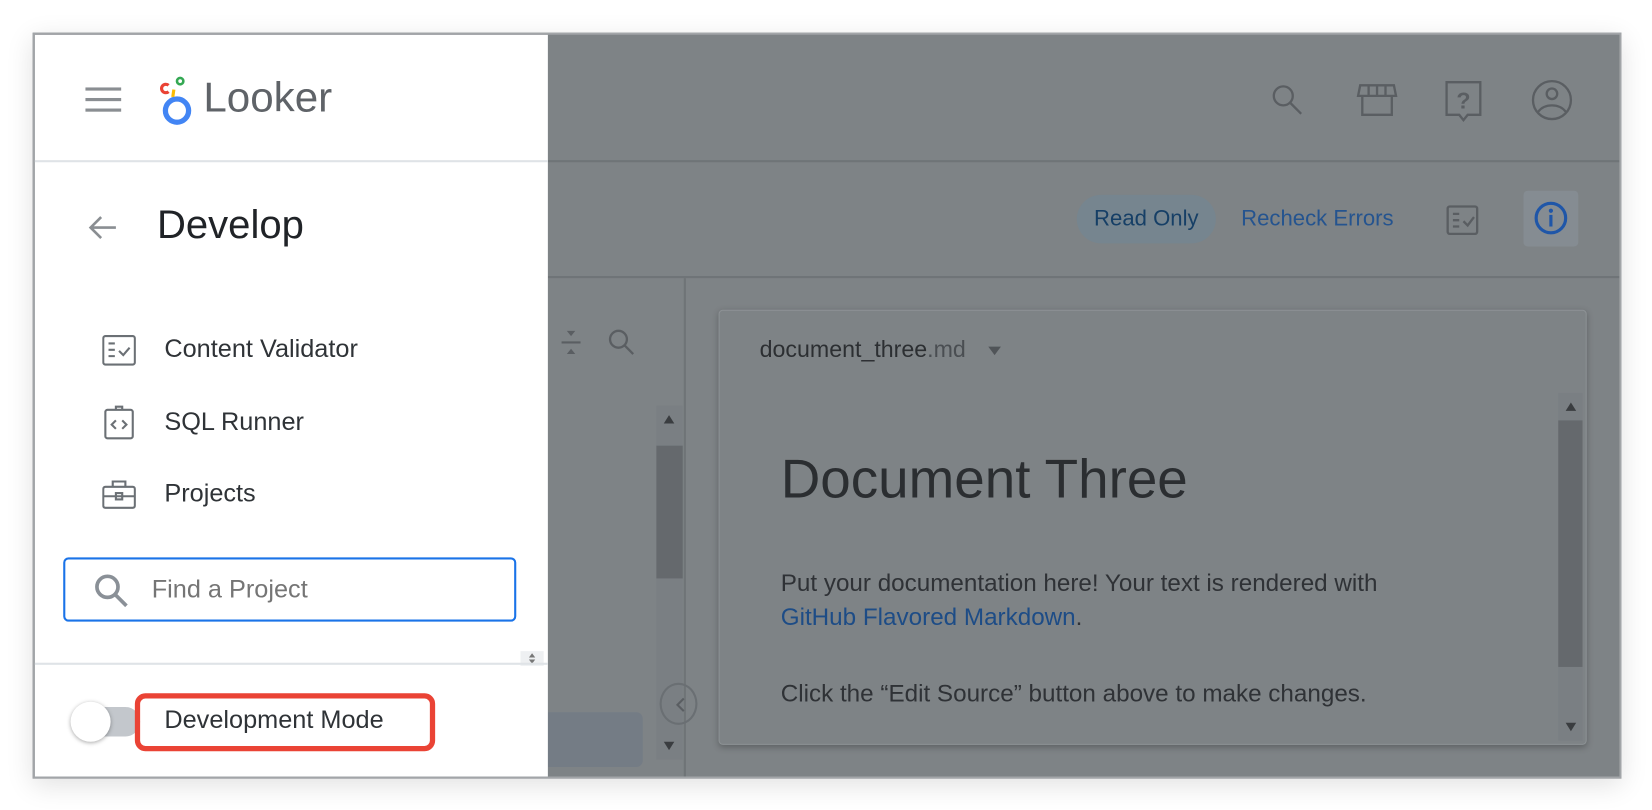 The image size is (1652, 810). What do you see at coordinates (291, 161) in the screenshot?
I see `sidebar-header-divider` at bounding box center [291, 161].